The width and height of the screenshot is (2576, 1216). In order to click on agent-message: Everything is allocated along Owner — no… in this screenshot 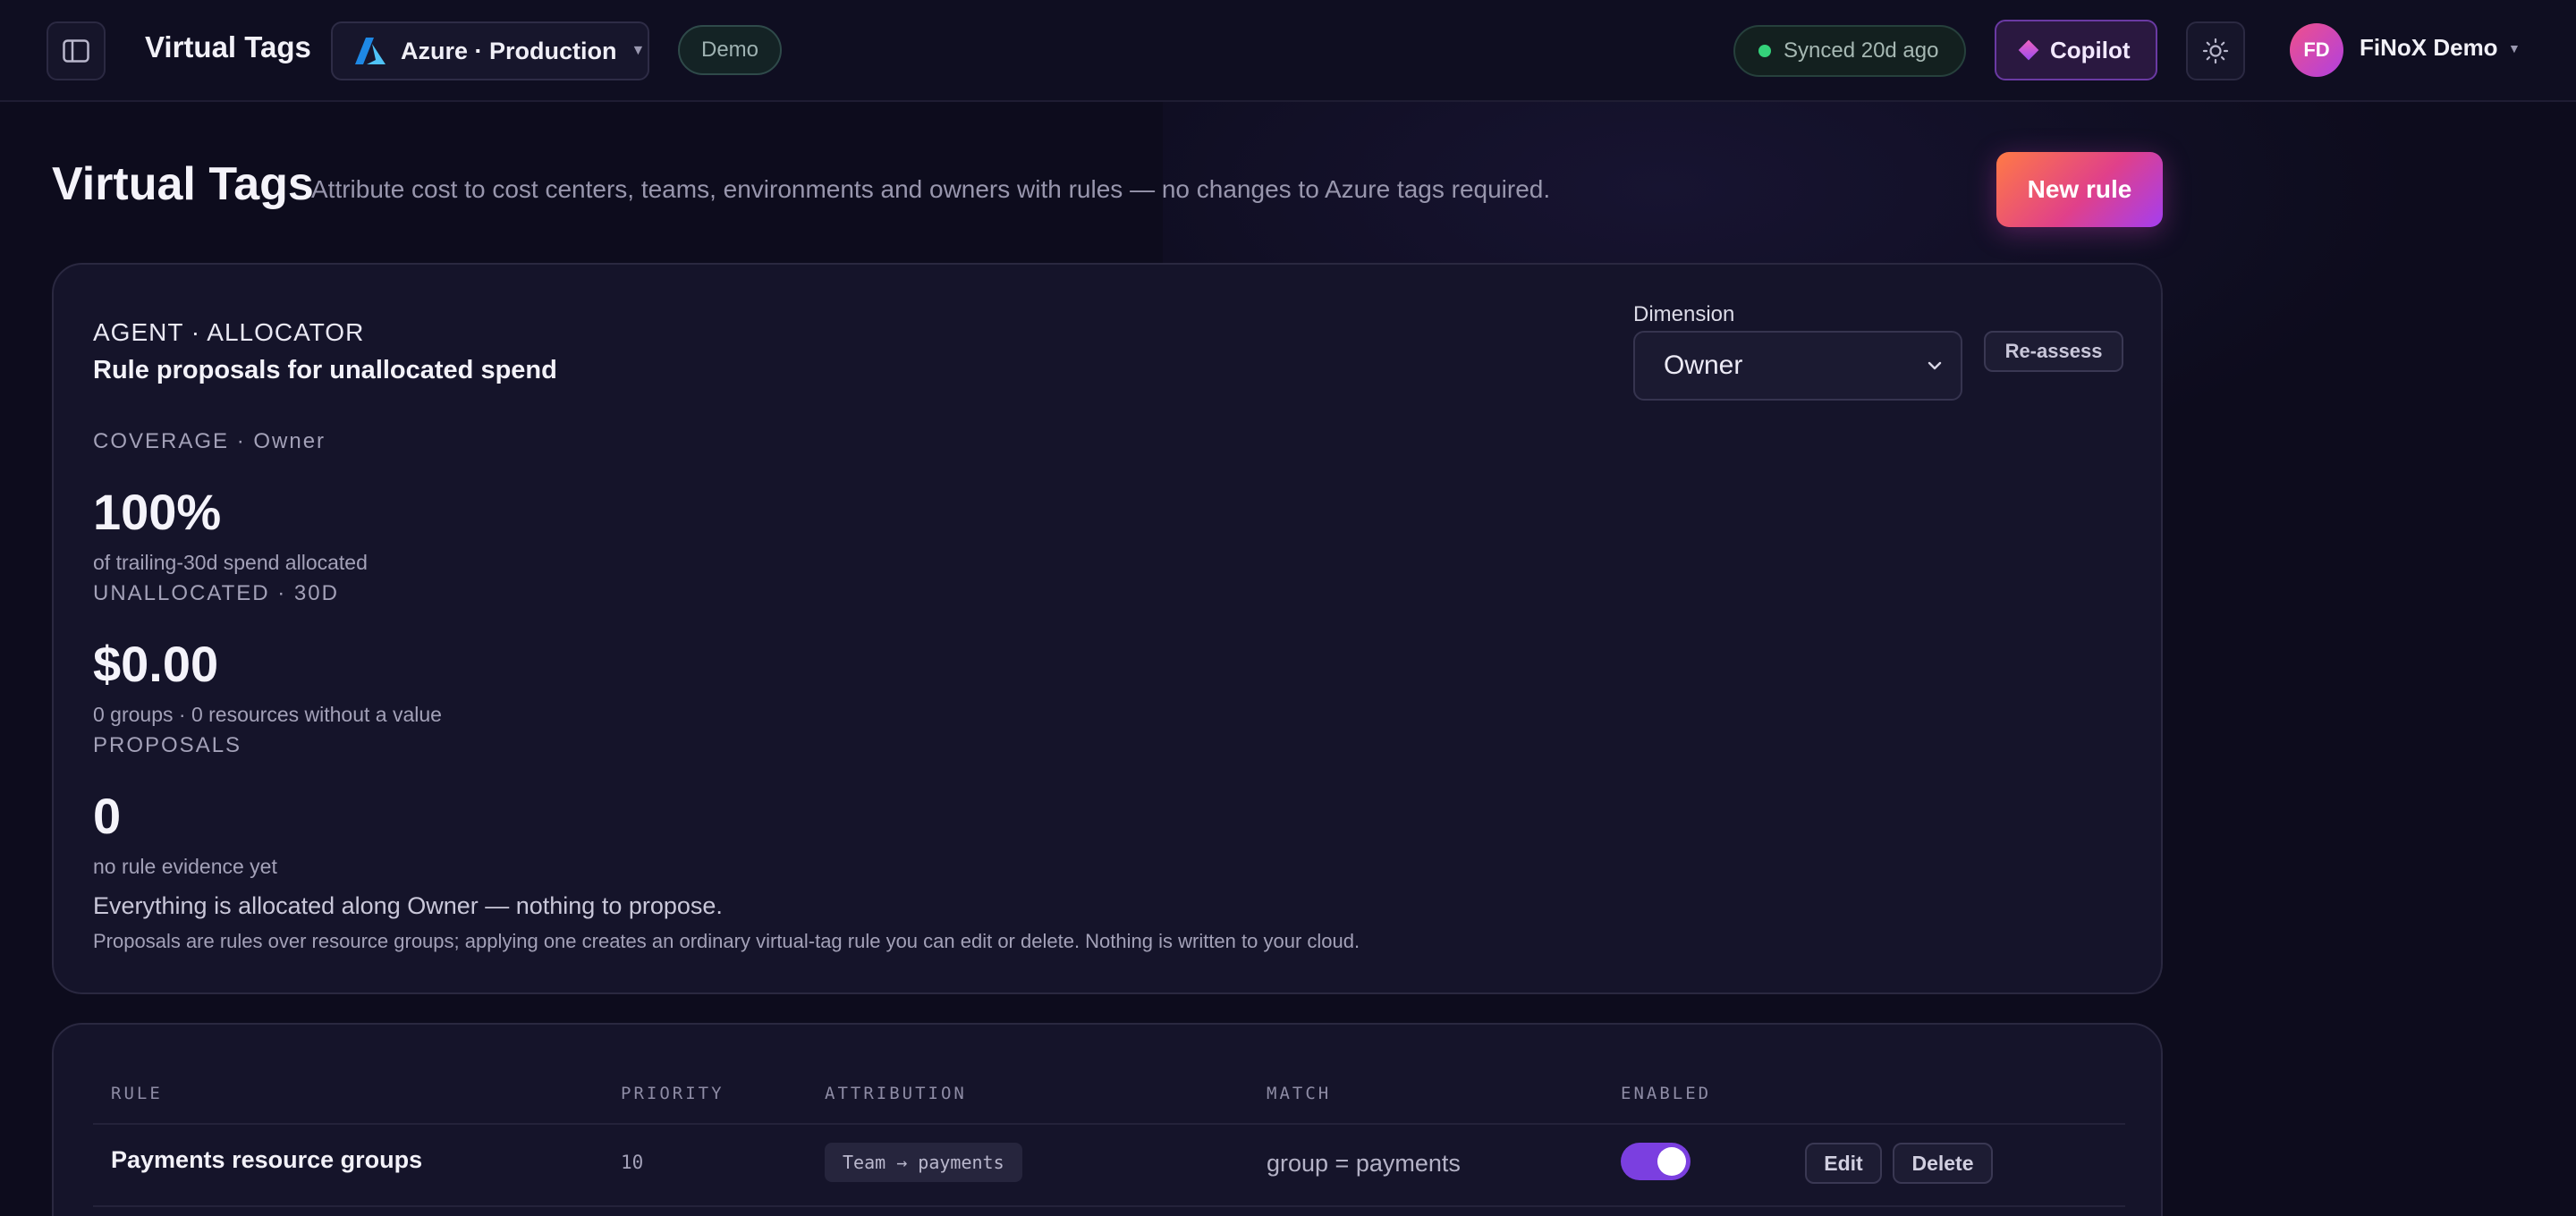, I will do `click(408, 906)`.